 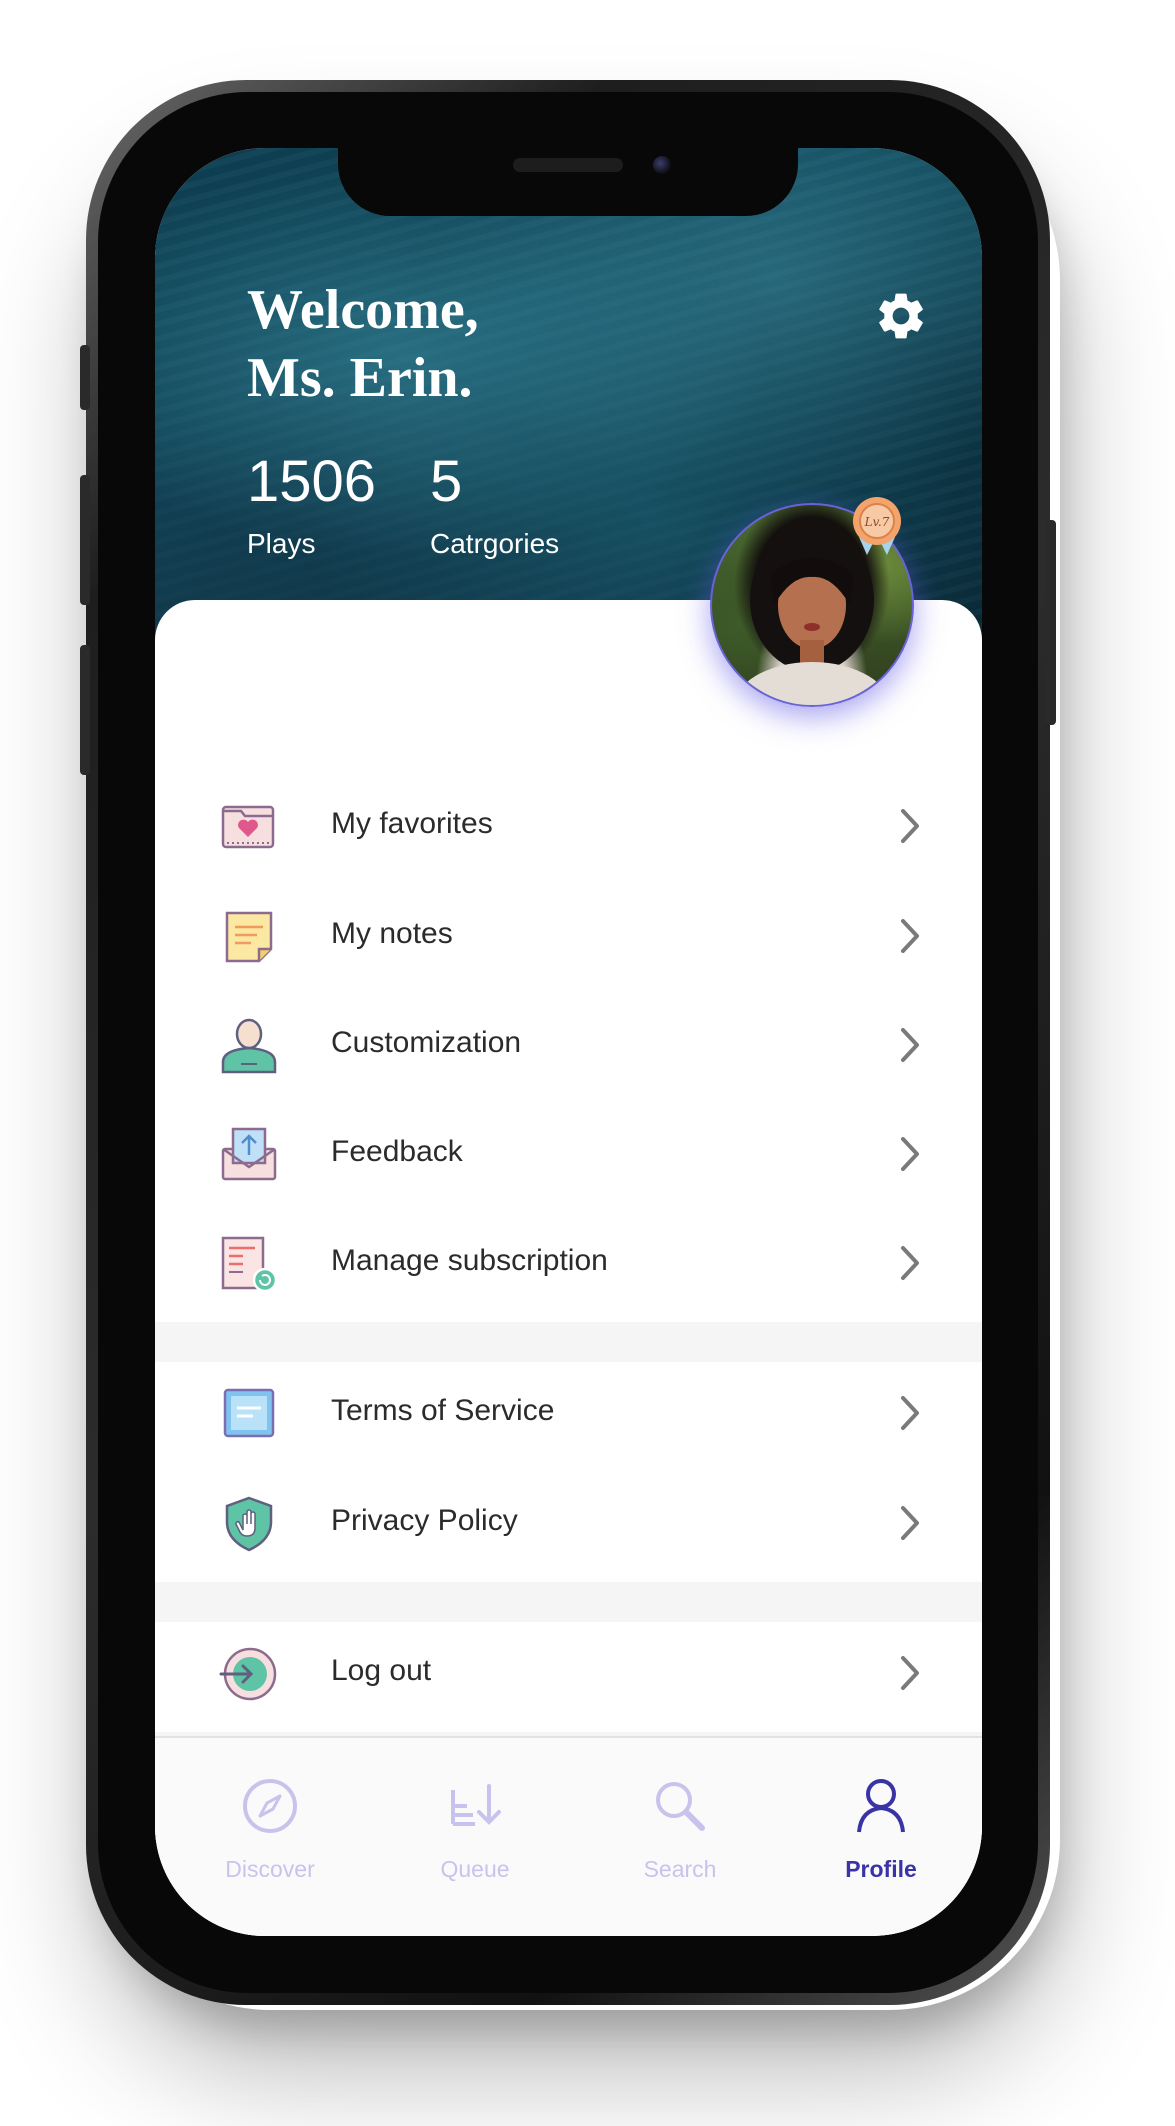 What do you see at coordinates (248, 1674) in the screenshot?
I see `logout-icon` at bounding box center [248, 1674].